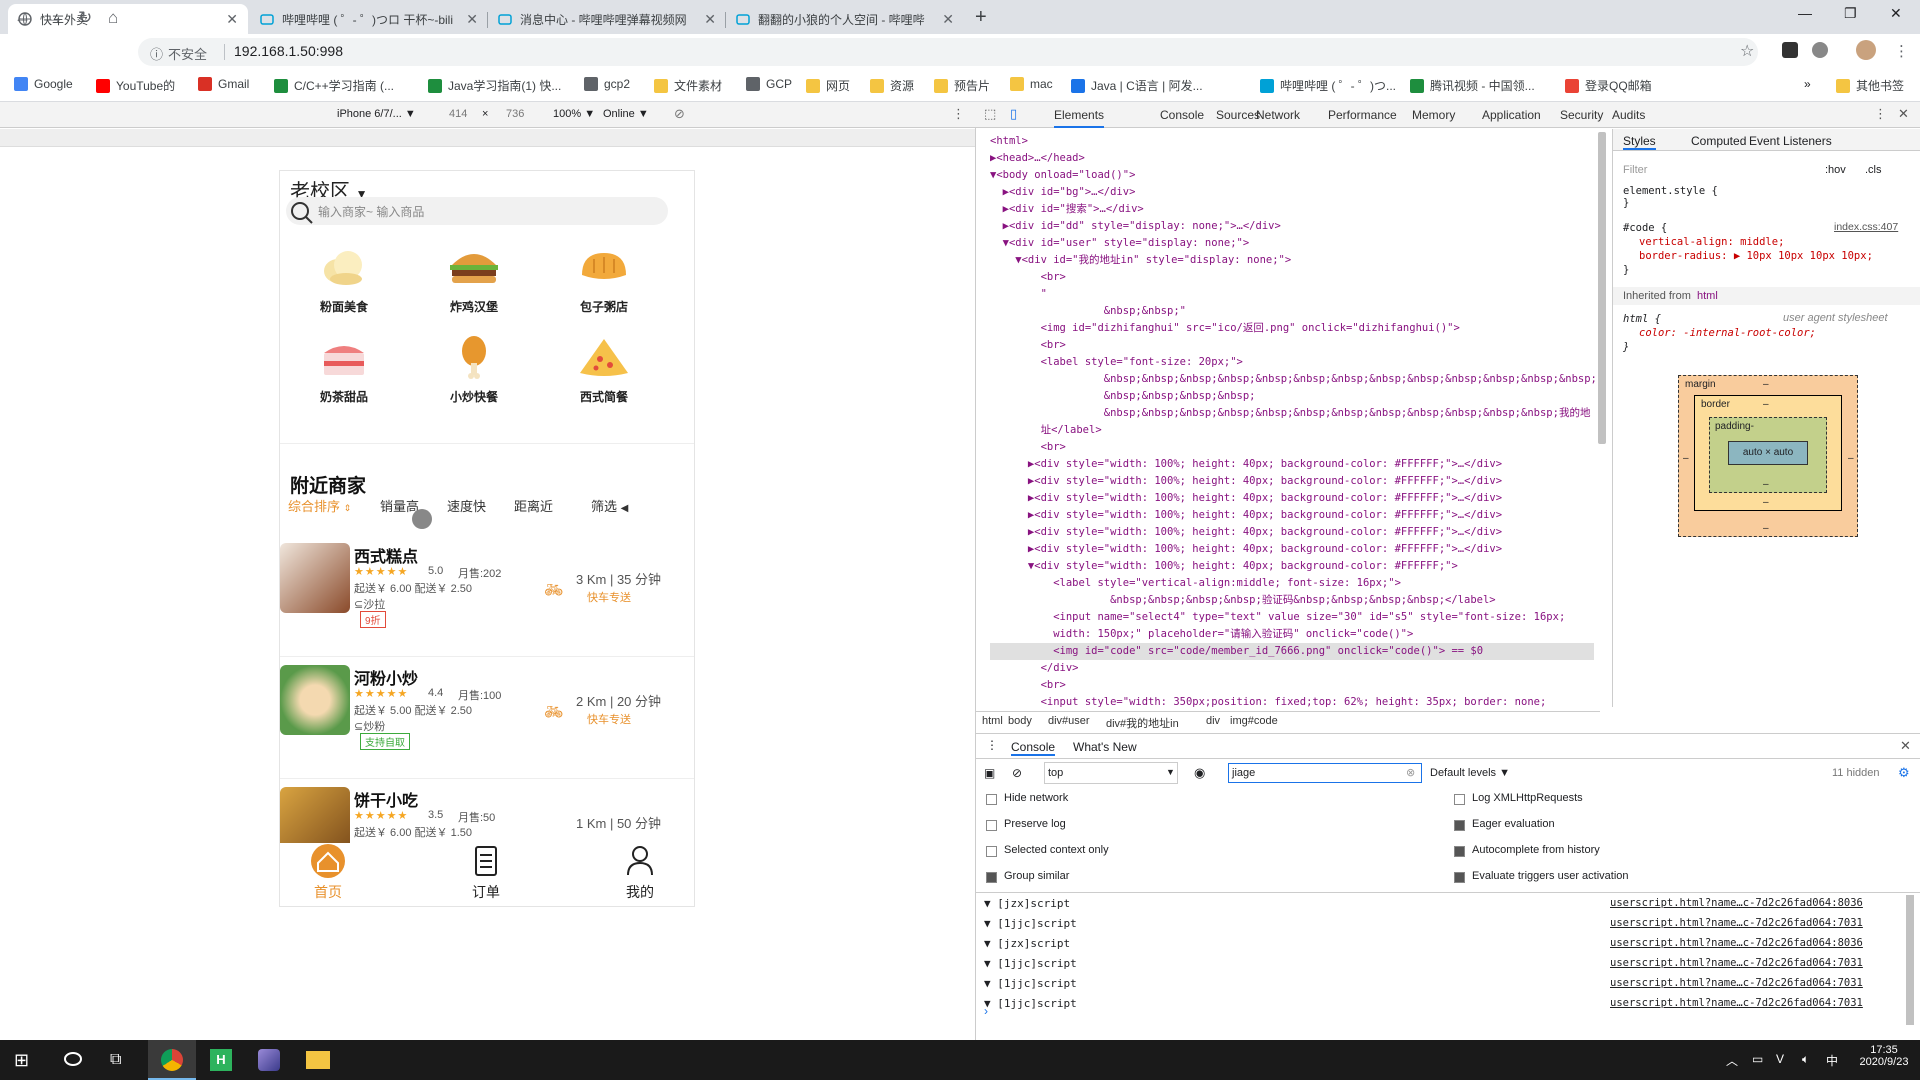 This screenshot has width=1920, height=1080. What do you see at coordinates (1628, 115) in the screenshot?
I see `devtools-tab-audits: Audits` at bounding box center [1628, 115].